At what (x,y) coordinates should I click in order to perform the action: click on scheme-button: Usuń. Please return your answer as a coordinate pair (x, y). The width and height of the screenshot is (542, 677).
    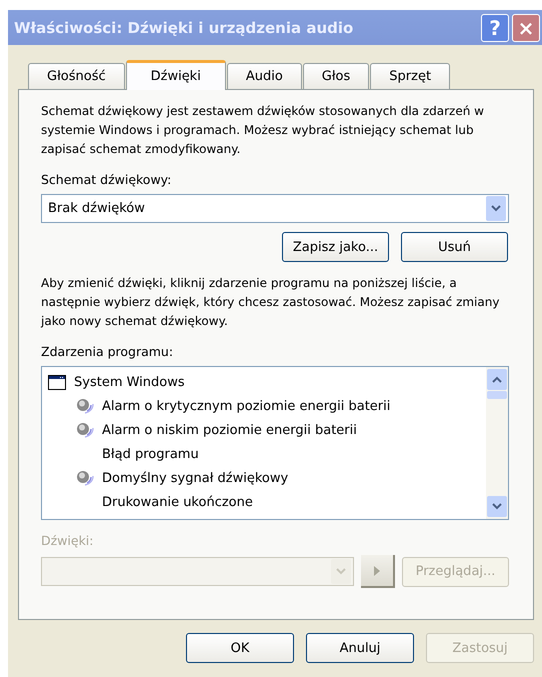
    Looking at the image, I should click on (454, 247).